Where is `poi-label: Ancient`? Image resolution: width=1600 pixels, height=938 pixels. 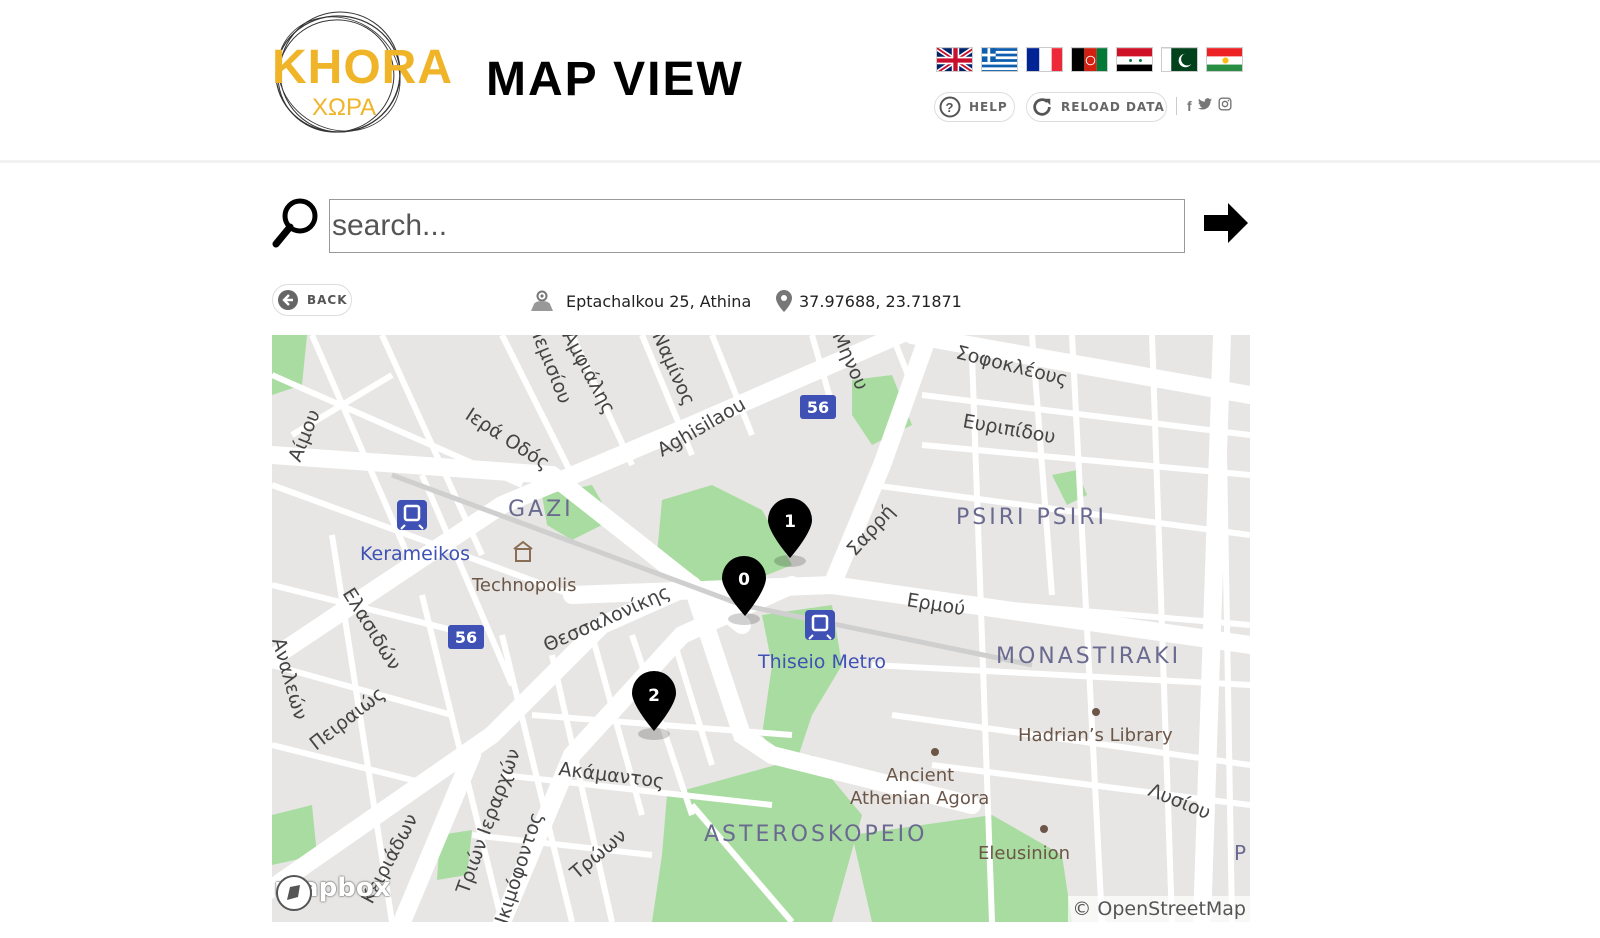
poi-label: Ancient is located at coordinates (920, 775).